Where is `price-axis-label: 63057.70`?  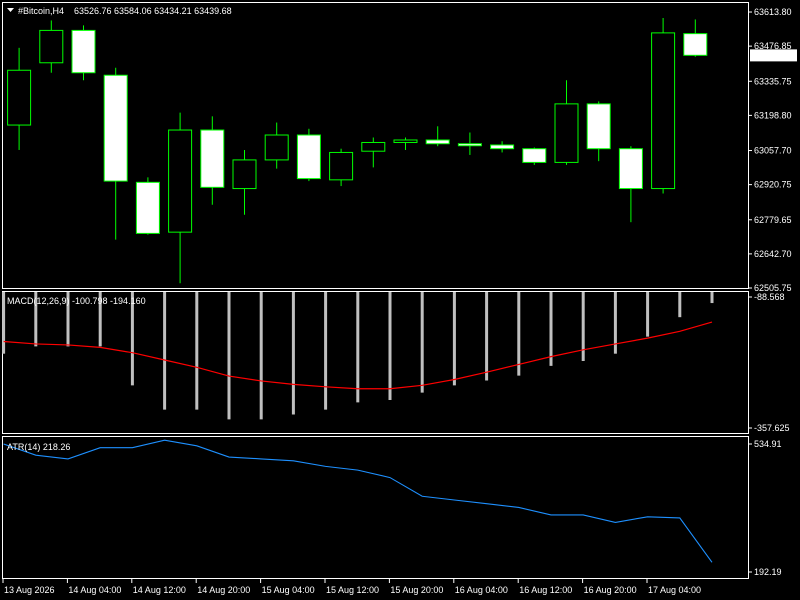
price-axis-label: 63057.70 is located at coordinates (773, 151).